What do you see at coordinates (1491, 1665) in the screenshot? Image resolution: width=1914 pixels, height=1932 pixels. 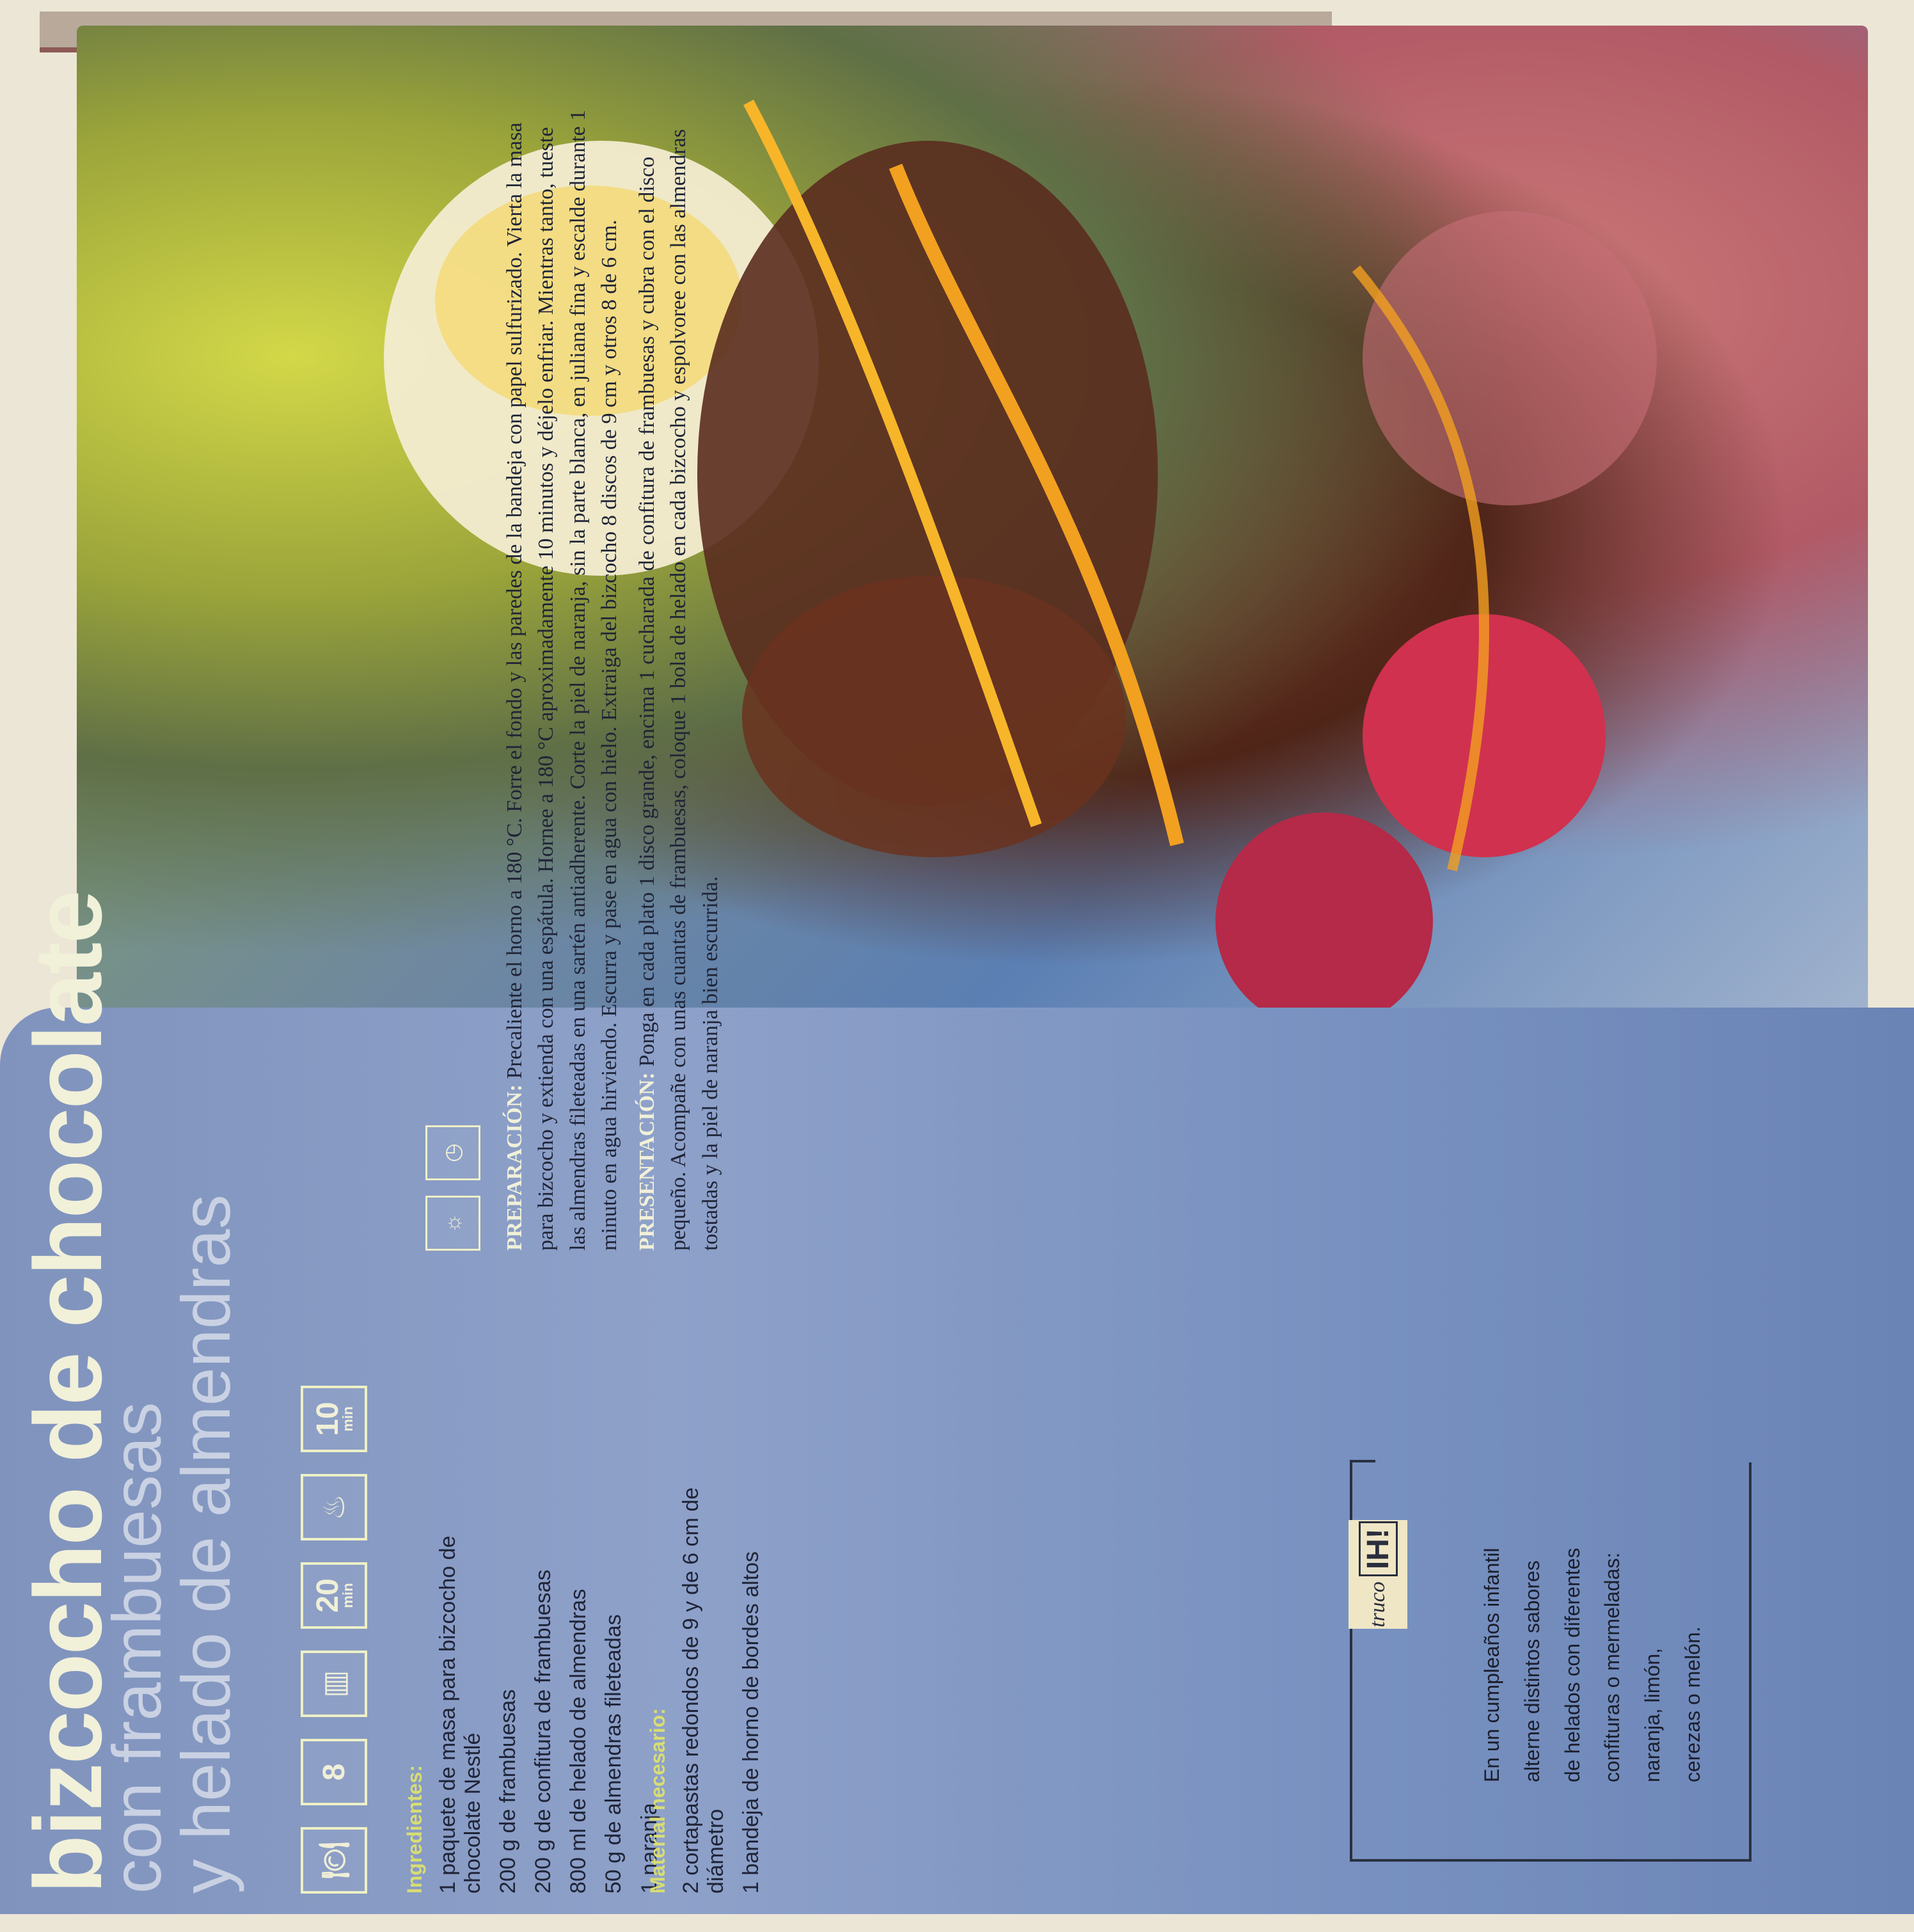 I see `tip-line: En un cumpleaños infantil` at bounding box center [1491, 1665].